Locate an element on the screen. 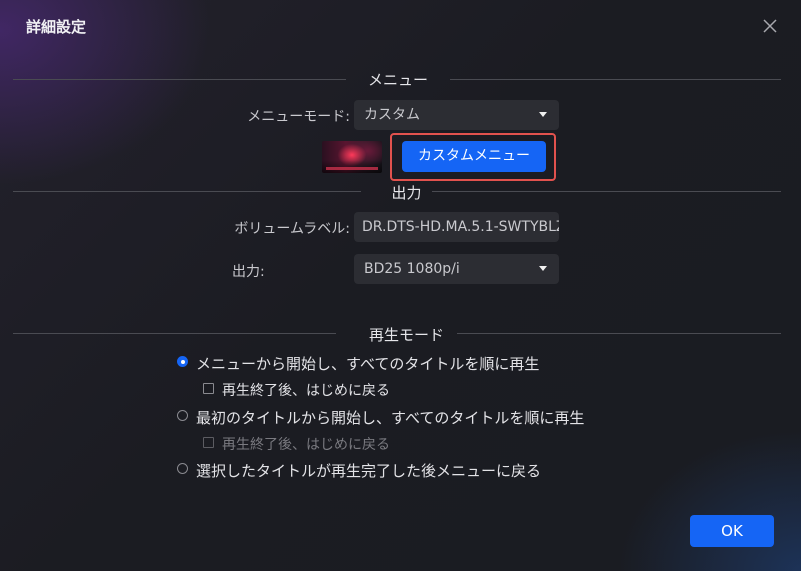 Image resolution: width=801 pixels, height=571 pixels. playback-option-3: 選択したタイトルが再生完了した後メニューに戻る is located at coordinates (367, 470).